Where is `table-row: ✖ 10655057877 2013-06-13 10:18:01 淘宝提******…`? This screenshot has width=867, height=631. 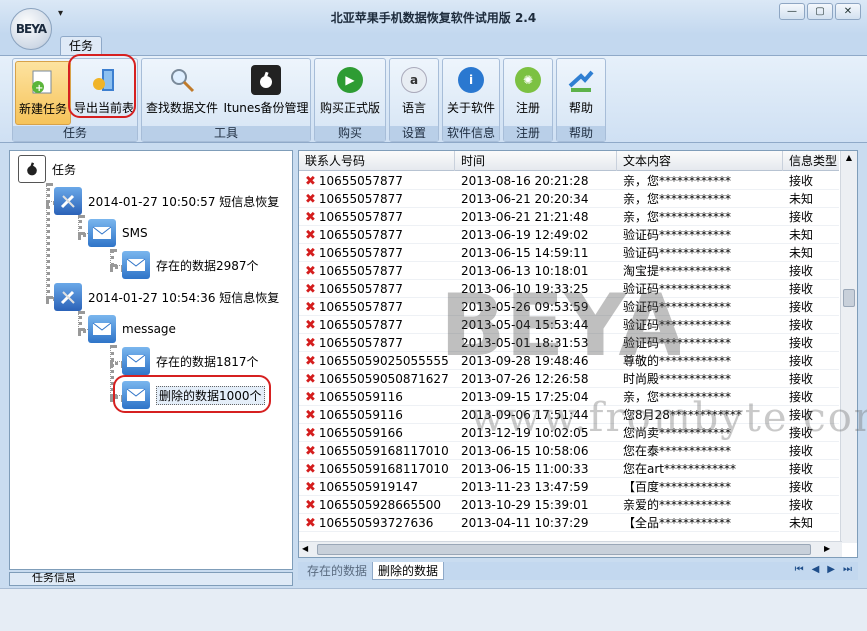
table-row: ✖ 10655057877 2013-06-13 10:18:01 淘宝提******… is located at coordinates (569, 271).